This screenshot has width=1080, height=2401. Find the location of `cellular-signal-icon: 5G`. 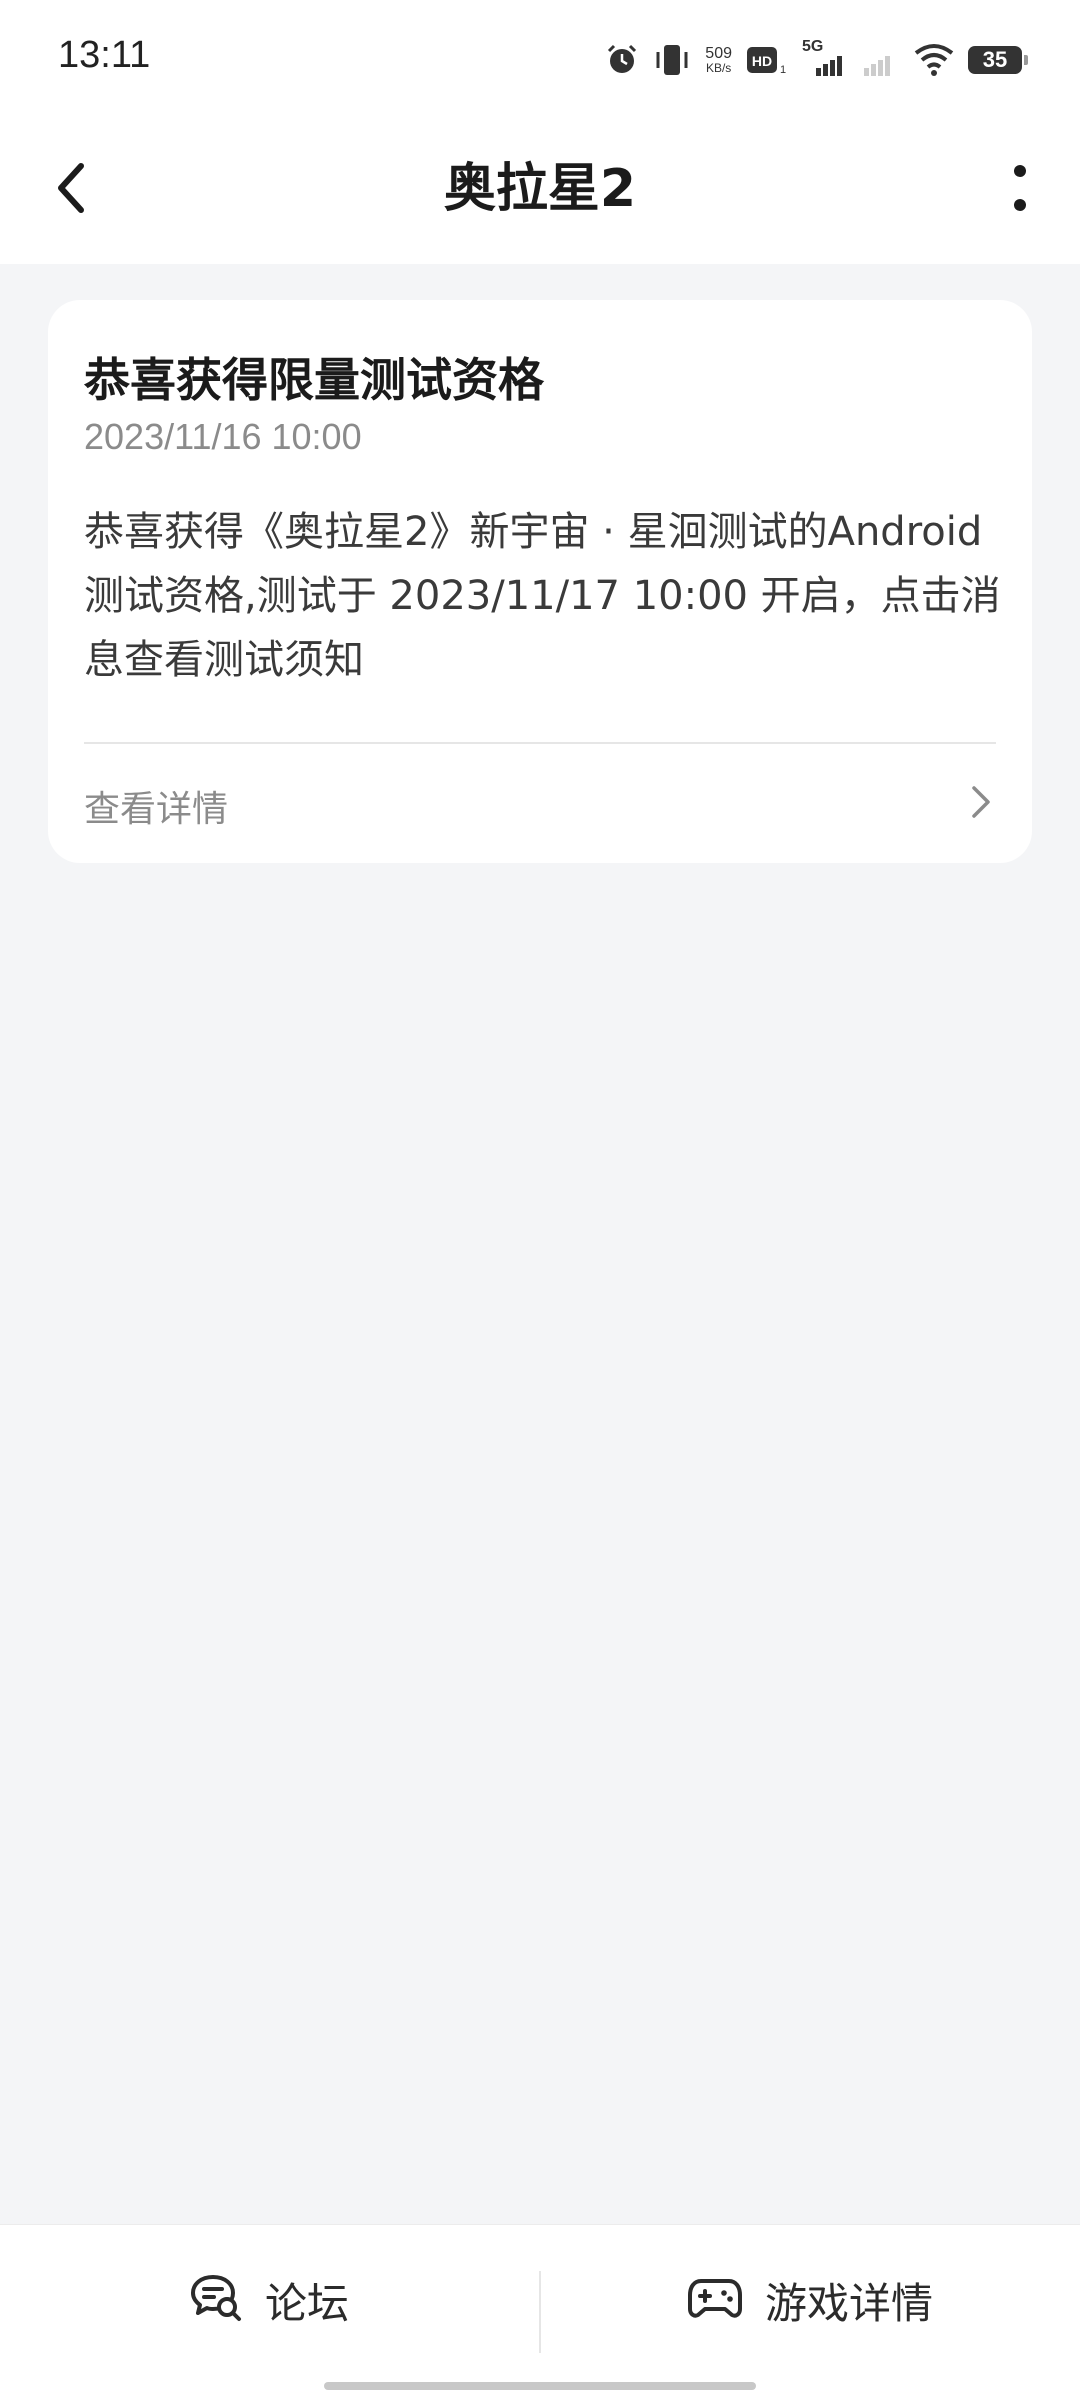

cellular-signal-icon: 5G is located at coordinates (824, 59).